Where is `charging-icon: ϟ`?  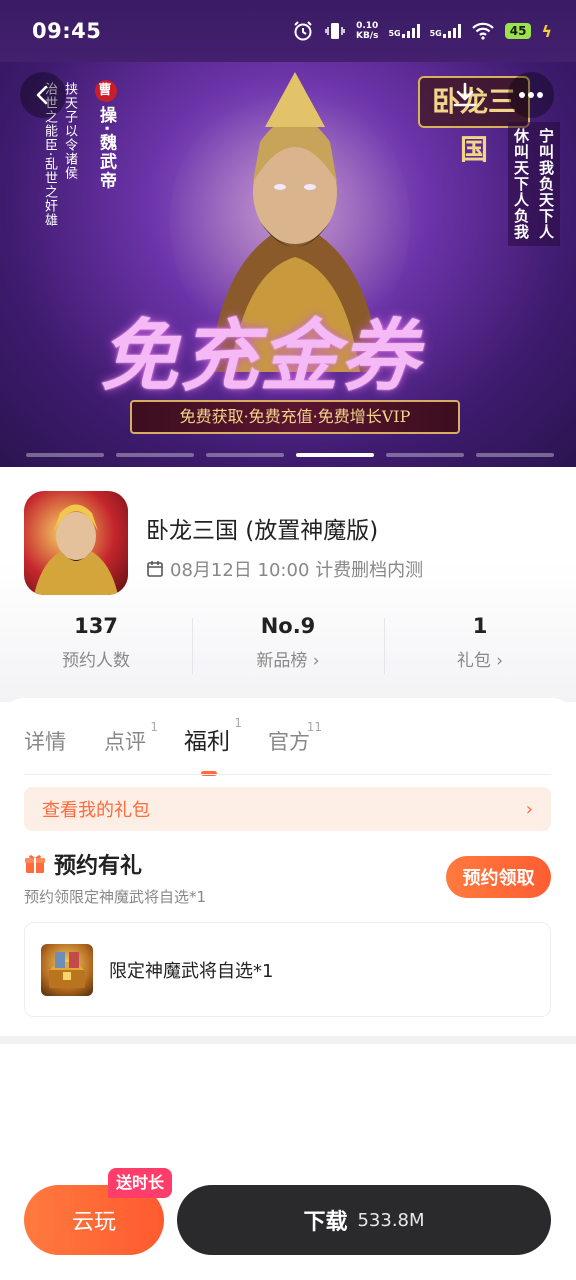 charging-icon: ϟ is located at coordinates (546, 31).